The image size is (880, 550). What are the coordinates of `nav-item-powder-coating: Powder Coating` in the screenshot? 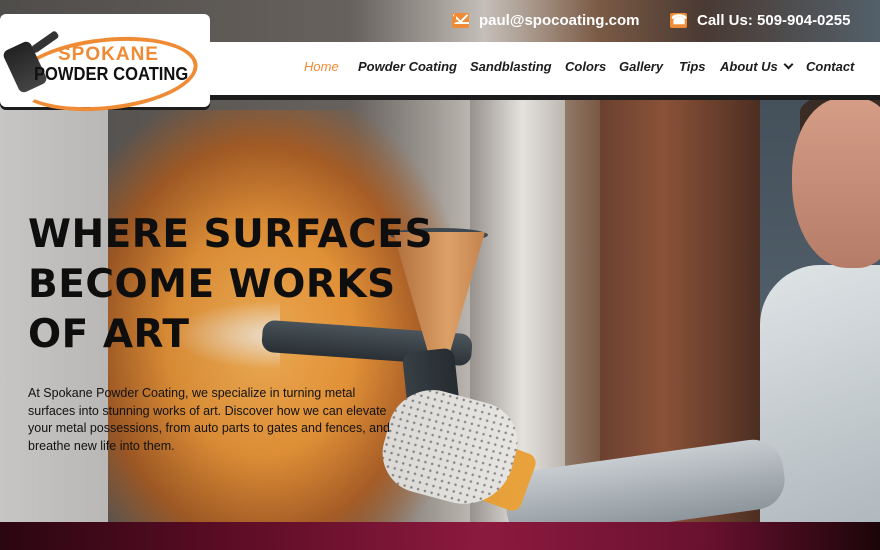 It's located at (407, 66).